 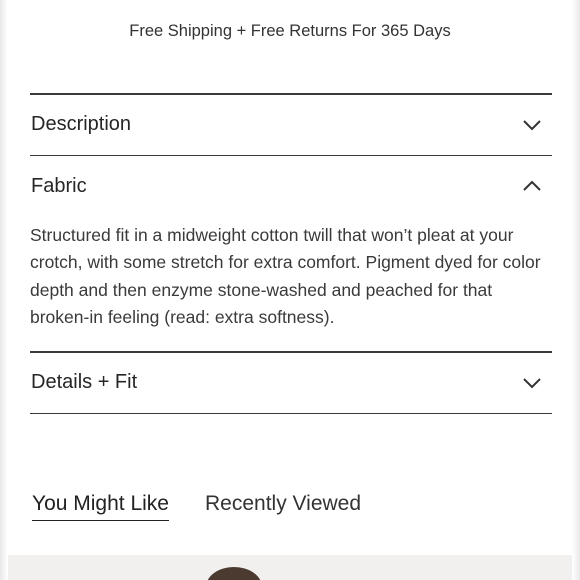 I want to click on model-hair-image, so click(x=234, y=573).